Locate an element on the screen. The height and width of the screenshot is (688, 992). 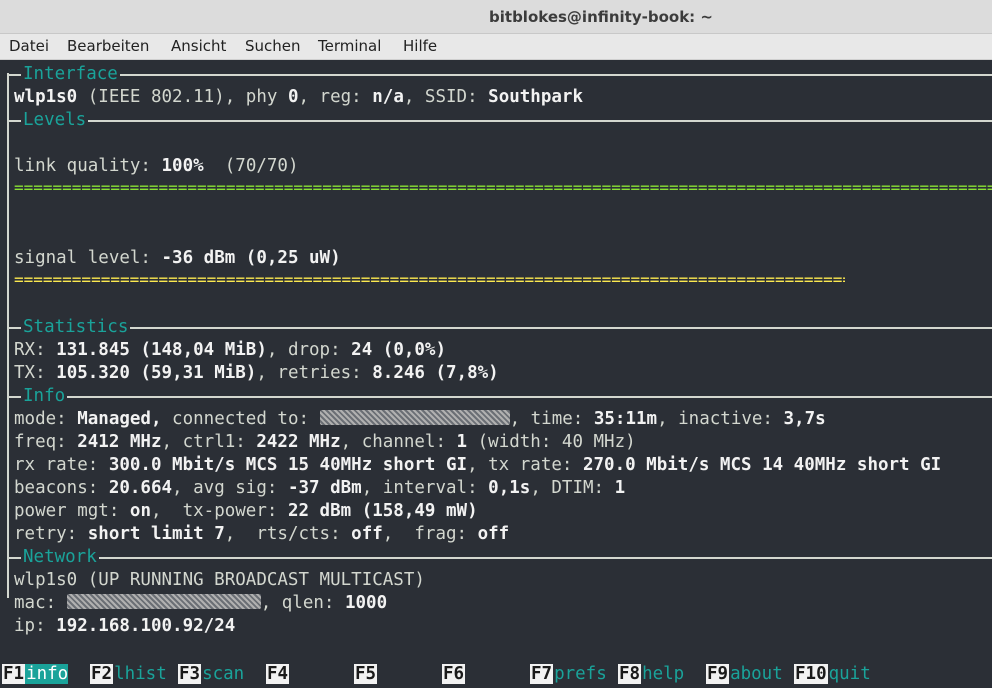
window-titlebar: bitblokes@infinity-book: ~ is located at coordinates (496, 17).